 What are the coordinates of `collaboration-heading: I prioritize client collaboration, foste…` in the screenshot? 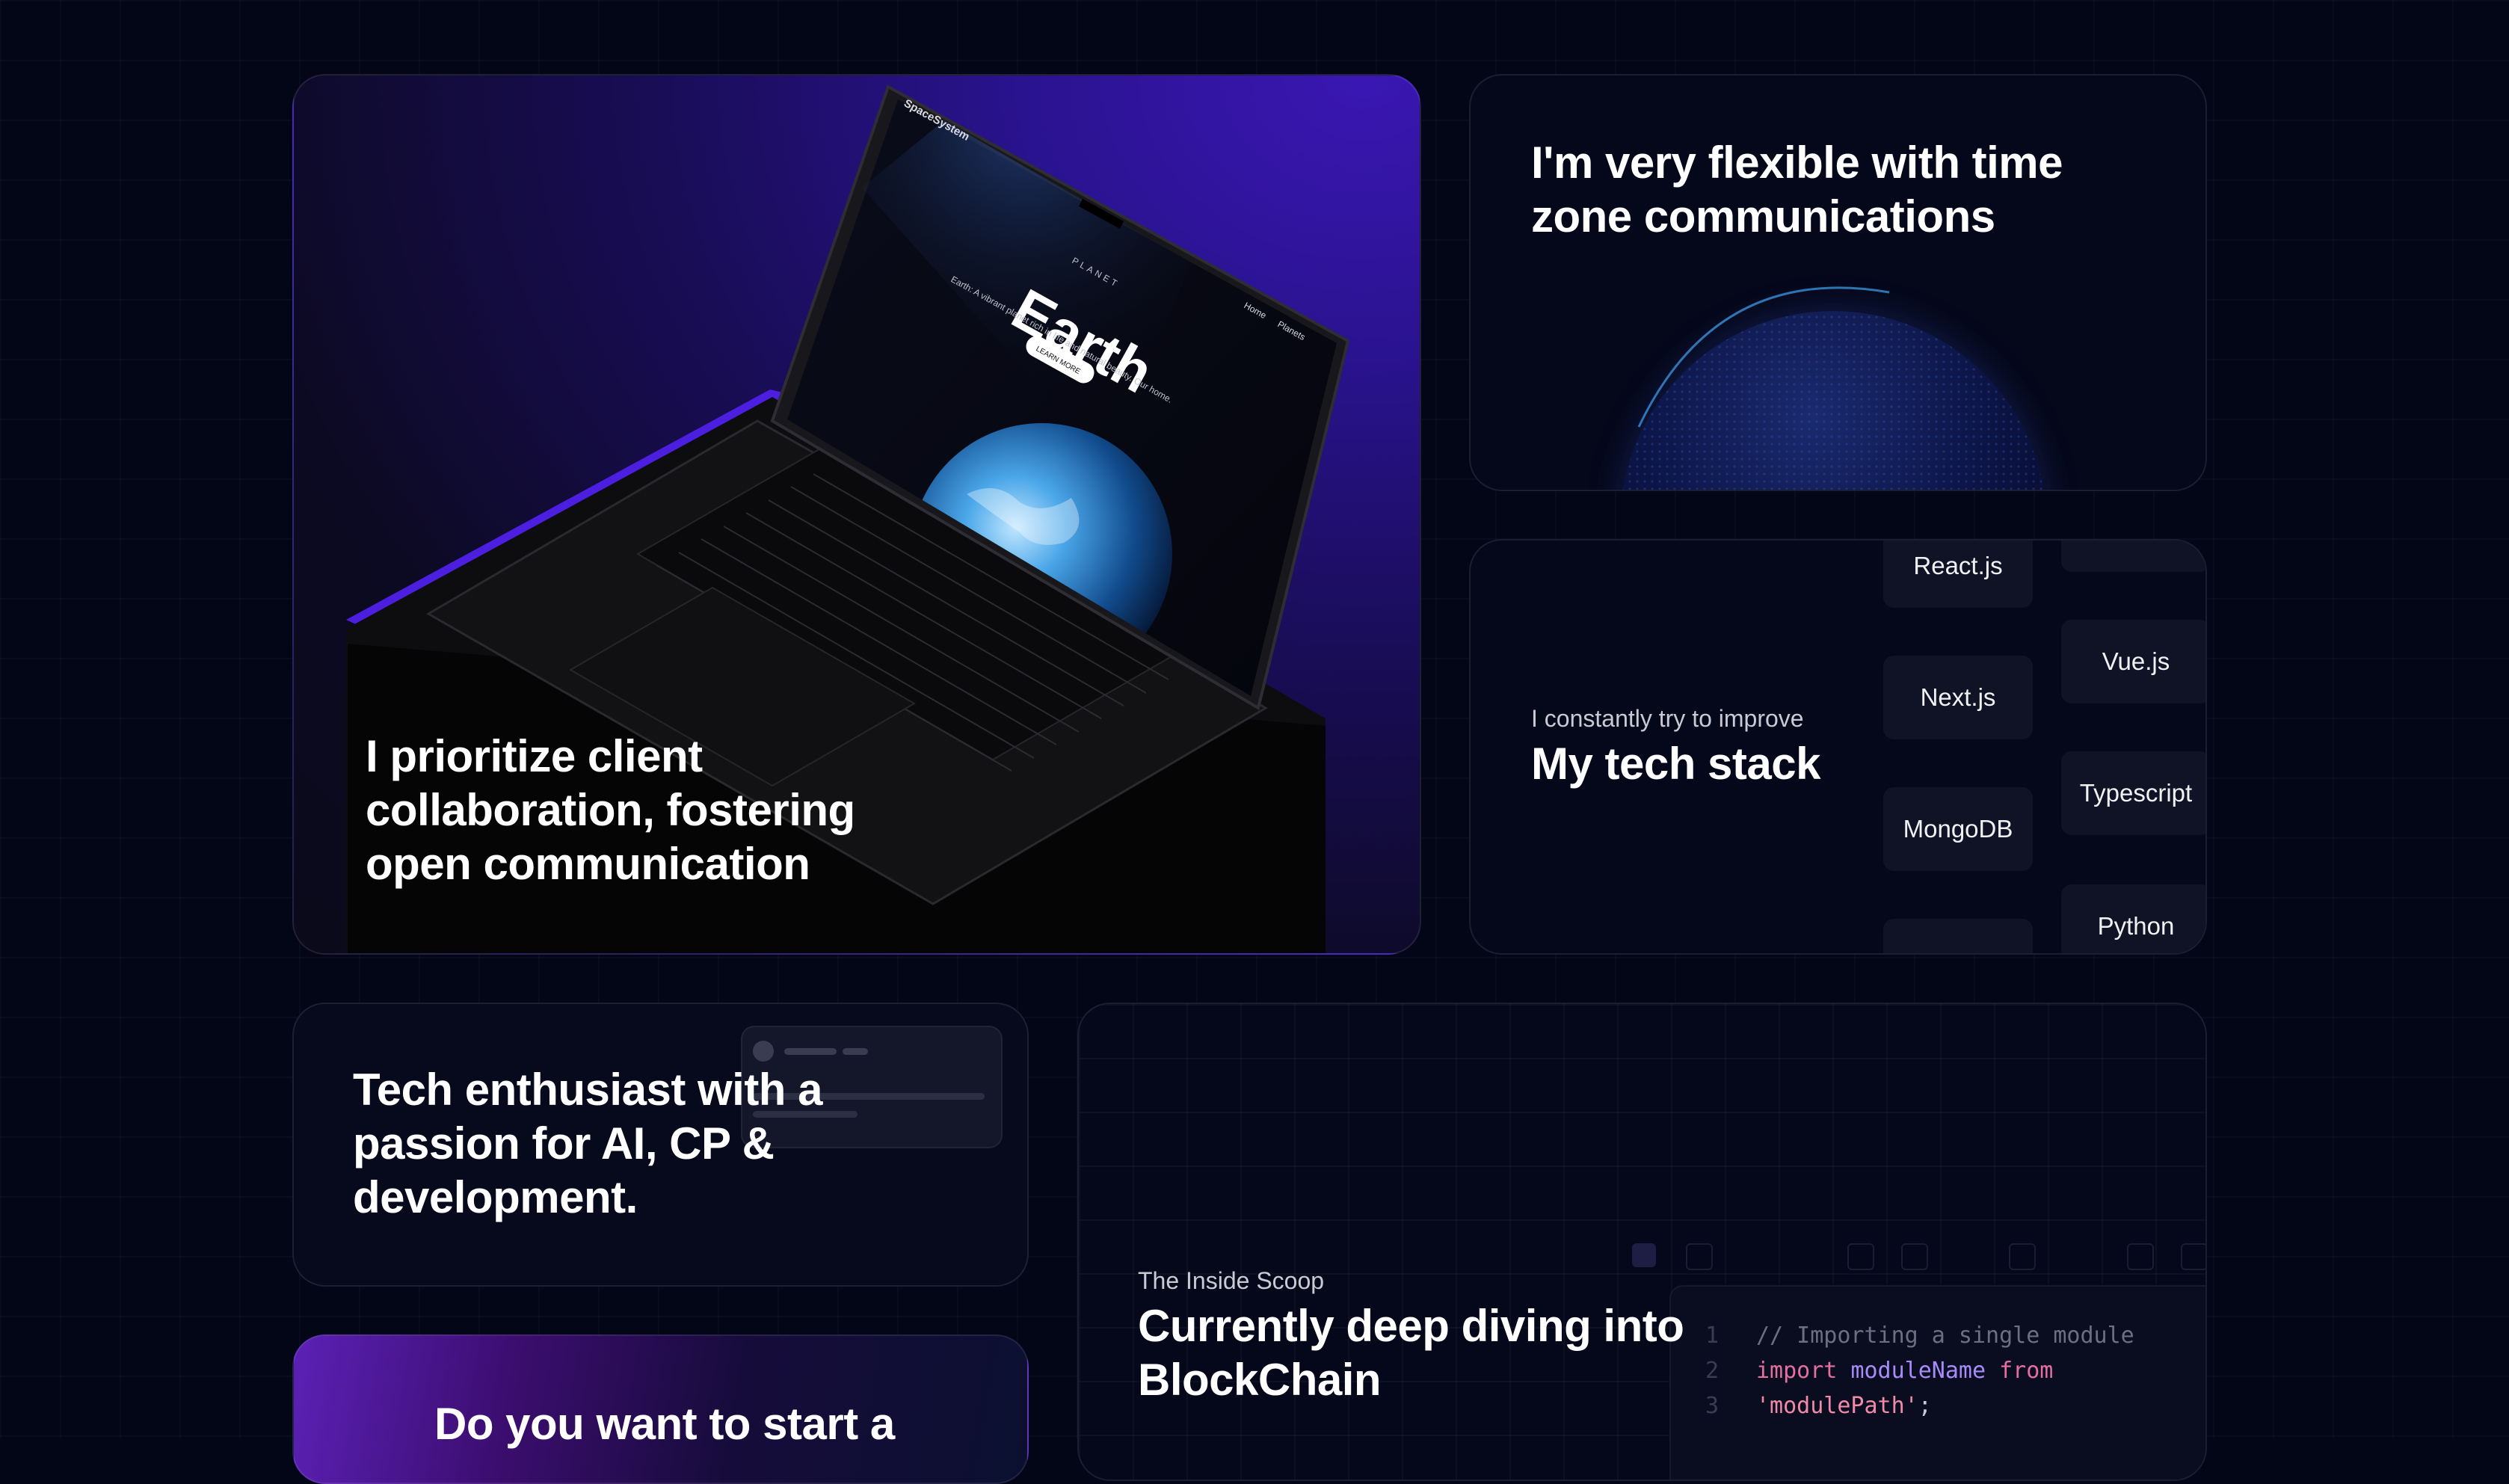 It's located at (610, 810).